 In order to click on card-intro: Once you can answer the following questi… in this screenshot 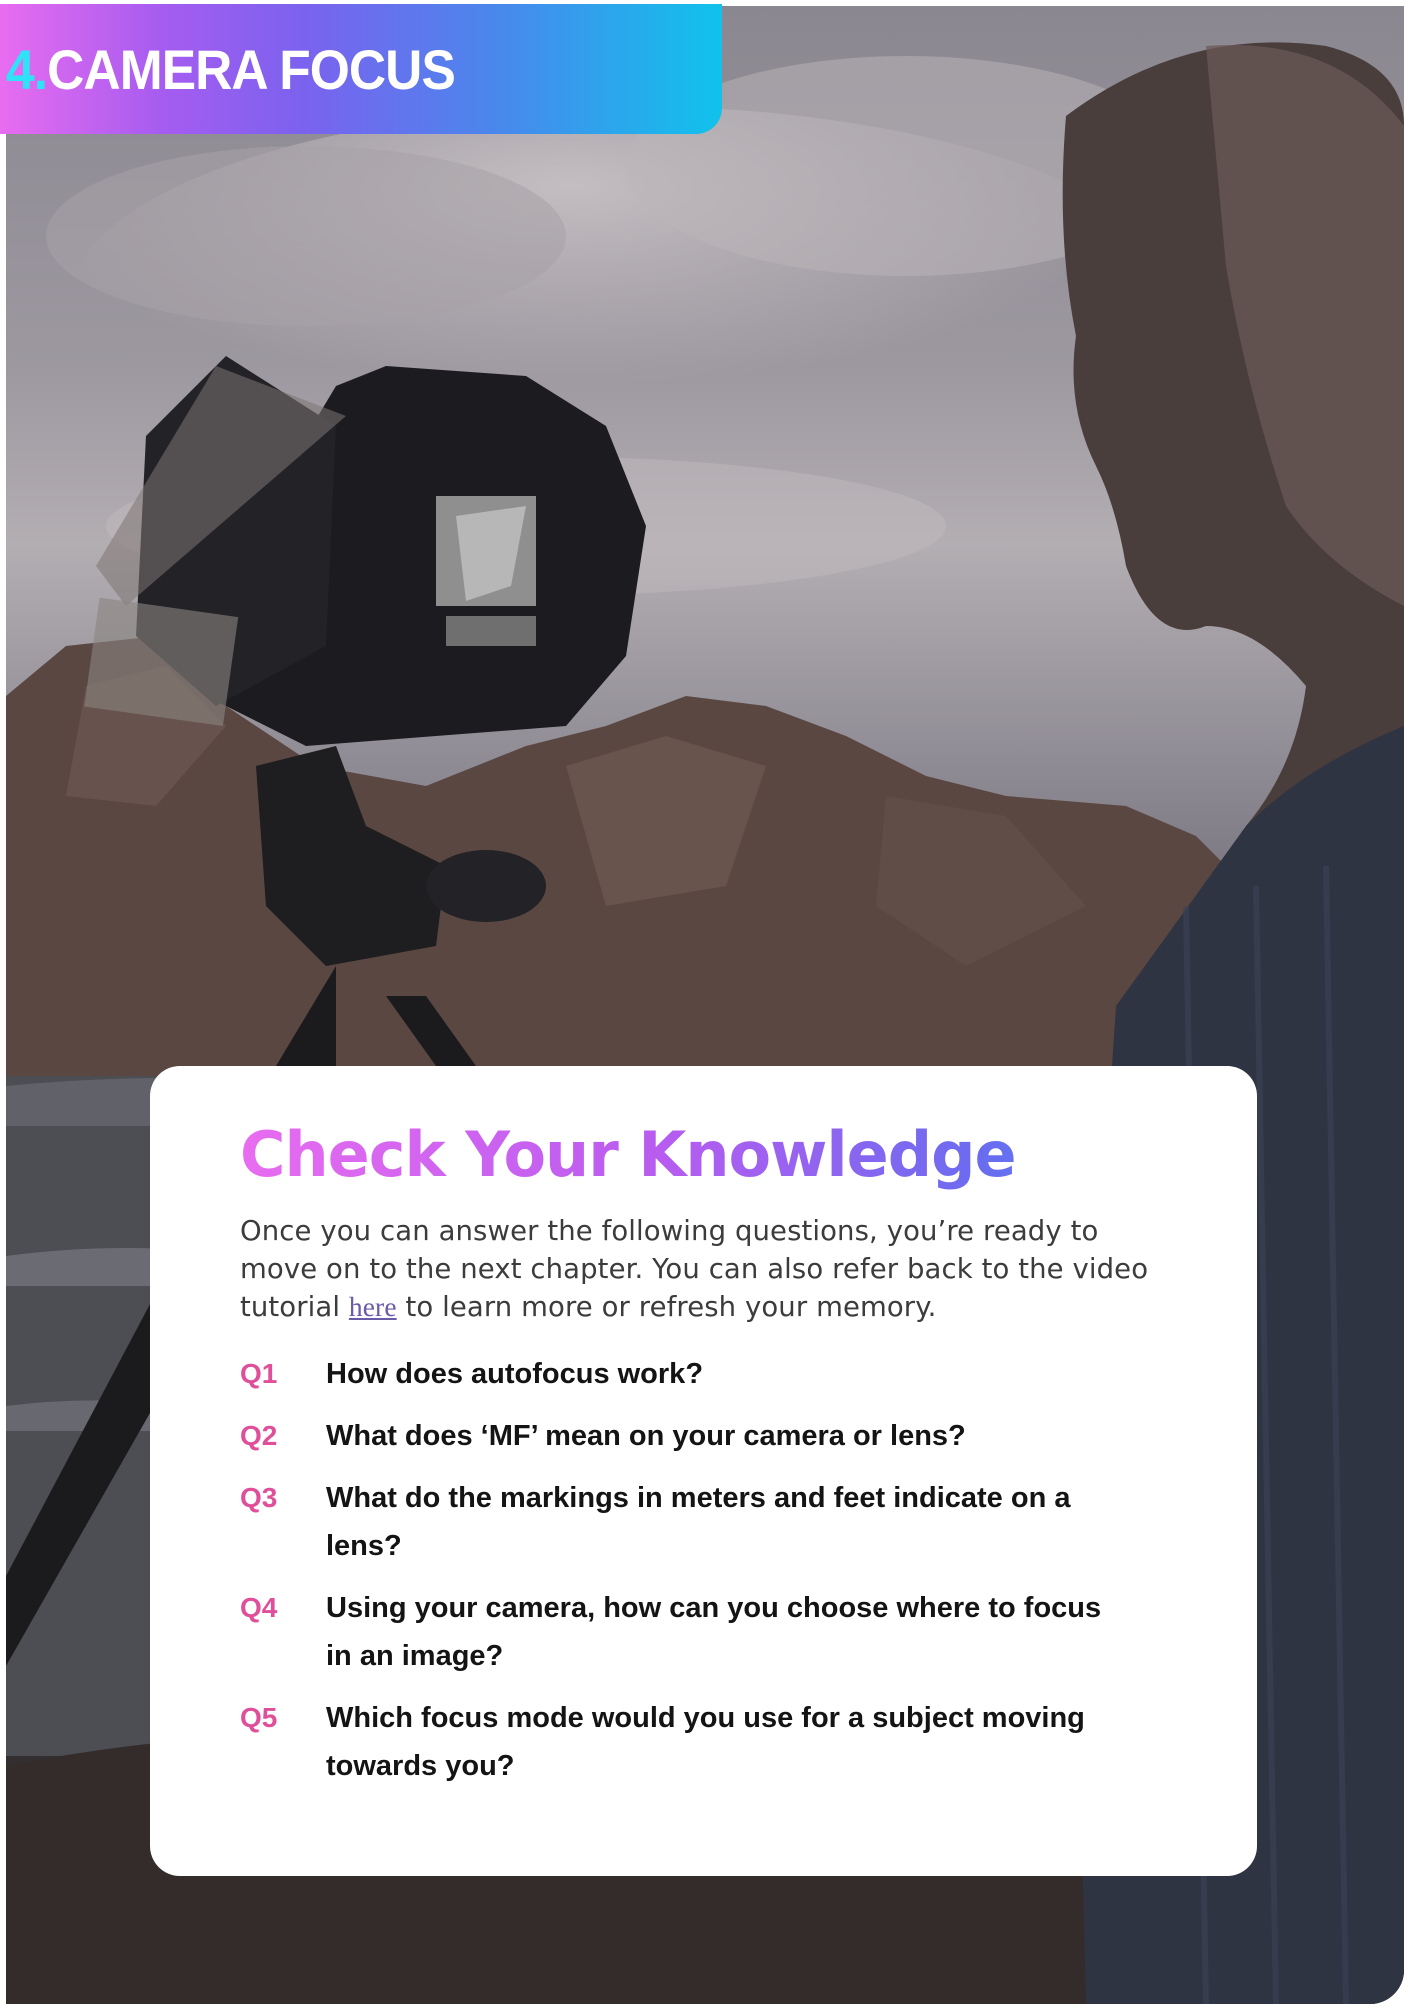, I will do `click(703, 1269)`.